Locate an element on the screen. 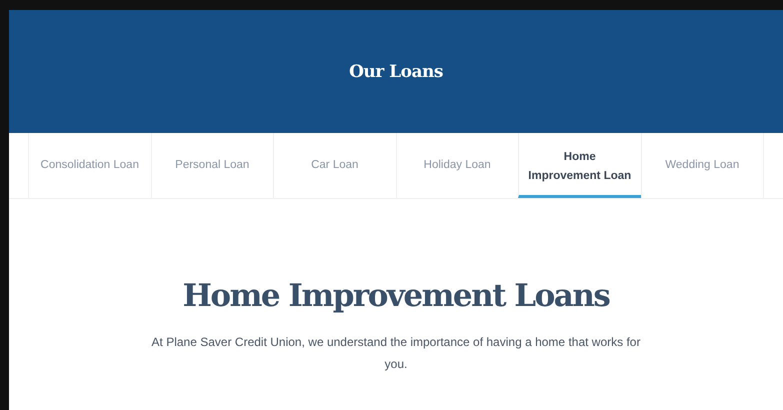 This screenshot has height=410, width=783. intro-paragraph: At Plane Saver Credit Union, we understand the importance of having a home that works for you. is located at coordinates (396, 353).